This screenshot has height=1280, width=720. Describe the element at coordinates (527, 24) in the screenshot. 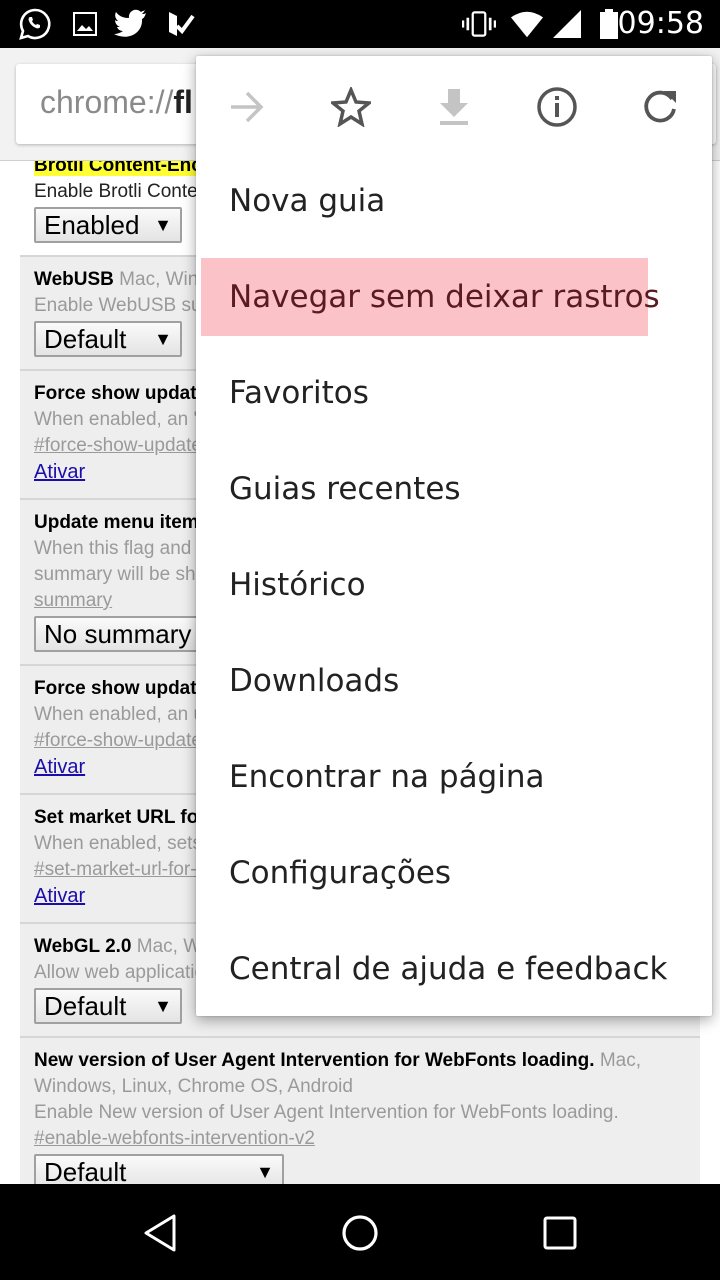

I see `wifi-icon` at that location.